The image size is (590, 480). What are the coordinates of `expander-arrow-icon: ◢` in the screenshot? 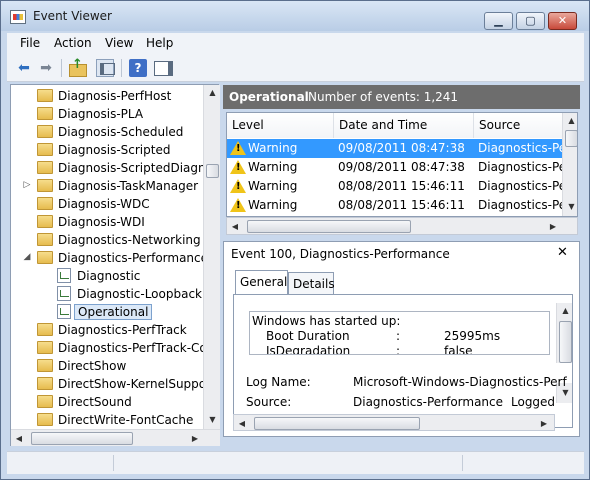 It's located at (27, 257).